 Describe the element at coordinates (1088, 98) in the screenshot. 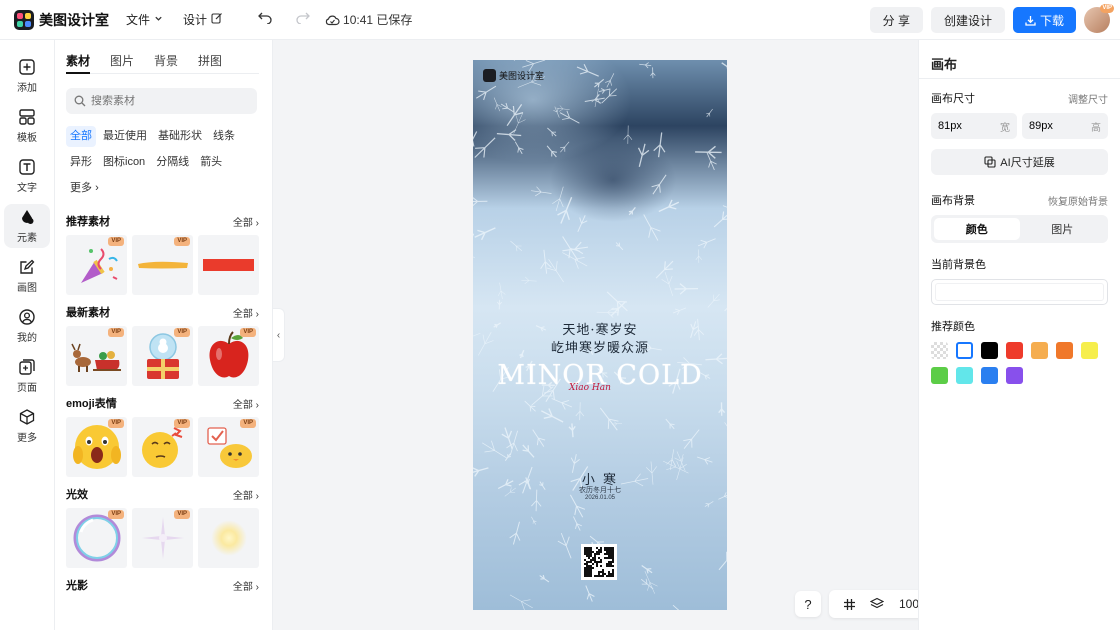

I see `resize-link: 调整尺寸` at that location.